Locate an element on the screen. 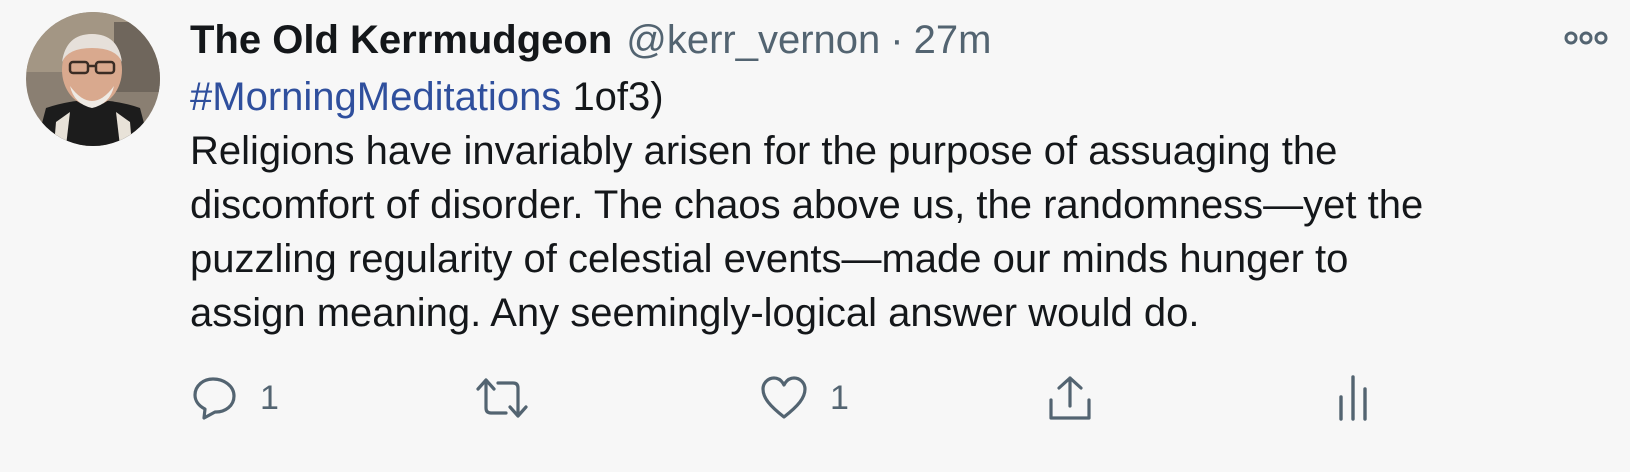 The width and height of the screenshot is (1630, 472). share-button is located at coordinates (1070, 398).